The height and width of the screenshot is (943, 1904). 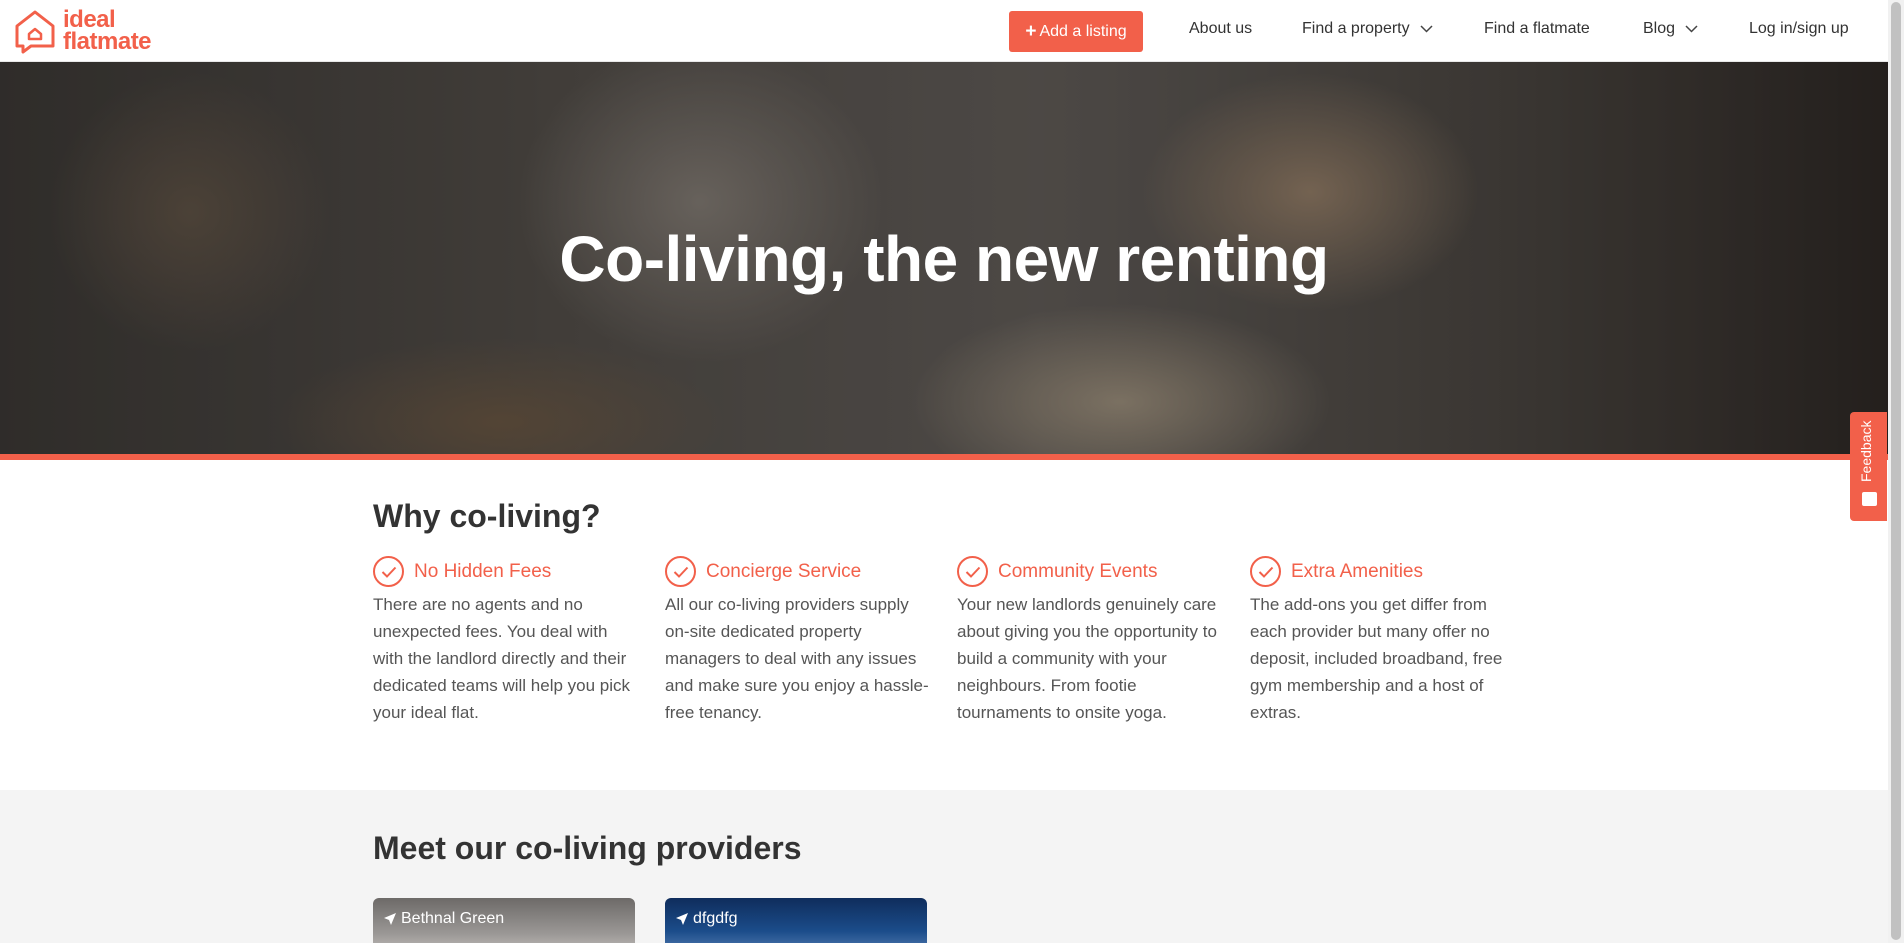 I want to click on provider-card: Bethnal Green, so click(x=504, y=920).